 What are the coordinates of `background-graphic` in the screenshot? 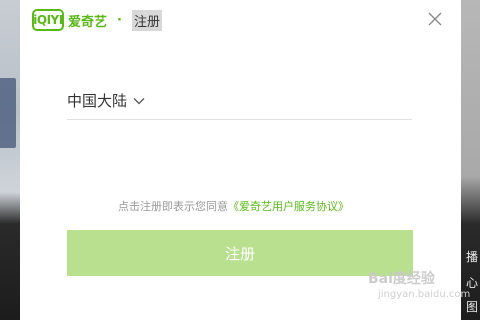 It's located at (8, 113).